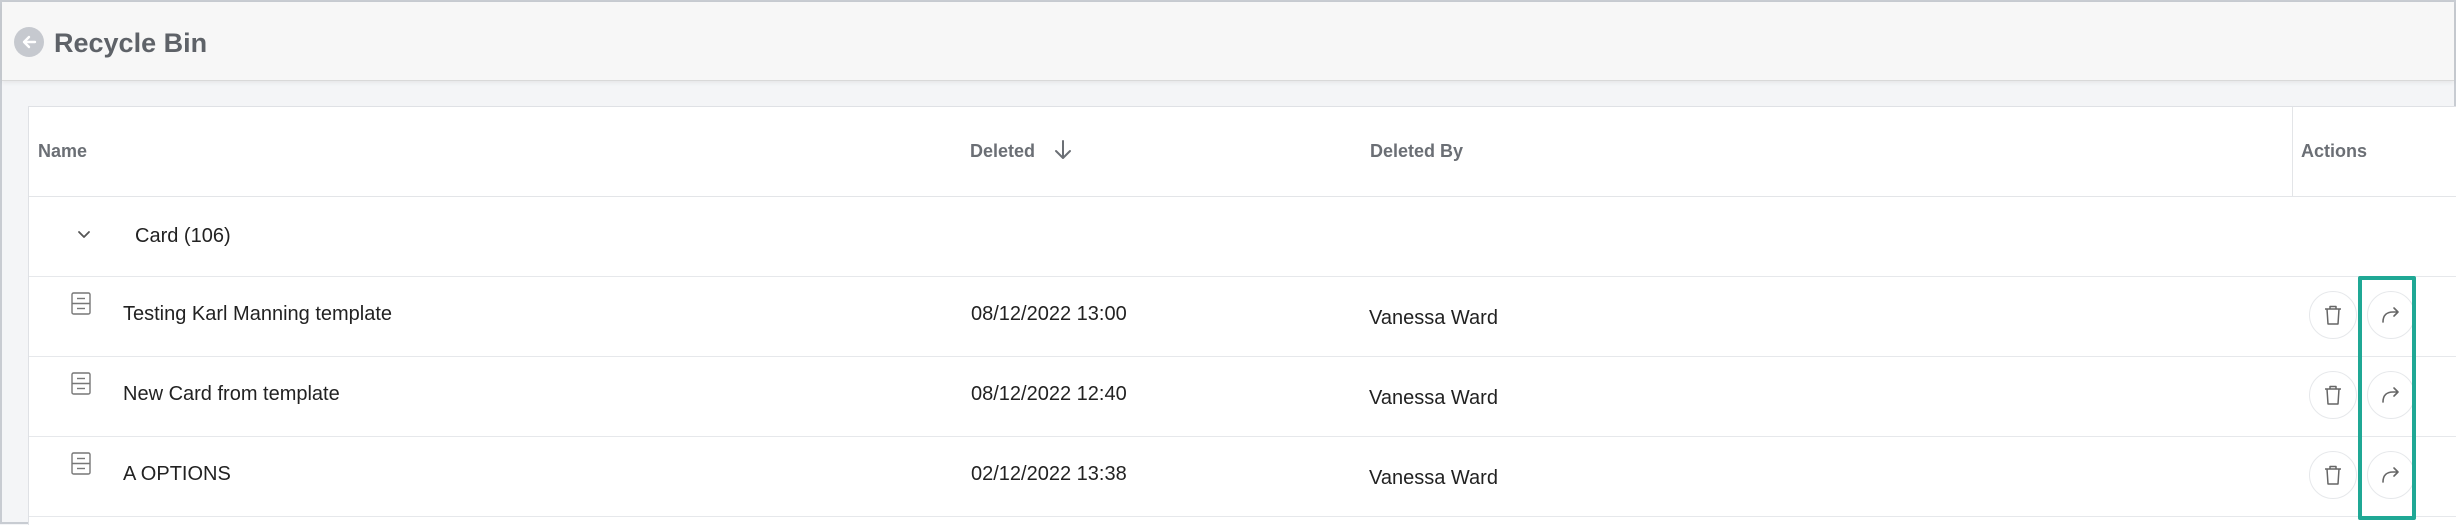 This screenshot has width=2456, height=525. I want to click on column-divider, so click(2292, 151).